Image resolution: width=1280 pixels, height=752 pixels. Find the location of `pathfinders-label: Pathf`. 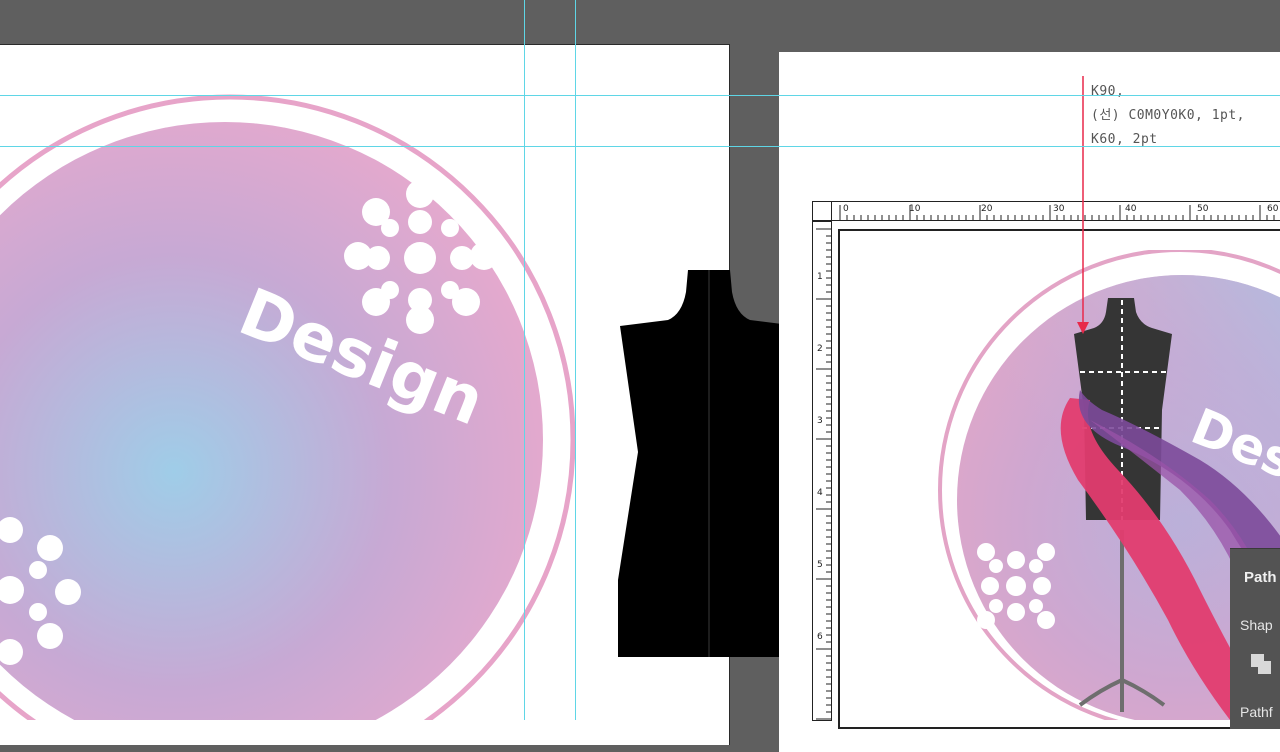

pathfinders-label: Pathf is located at coordinates (1256, 712).